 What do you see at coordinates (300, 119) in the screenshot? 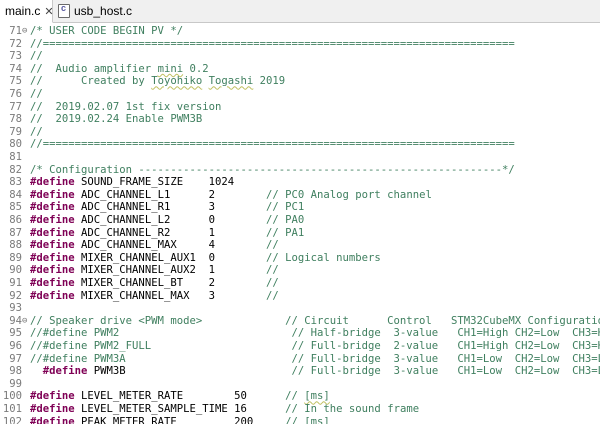
I see `code-line: 78 // 2019.02.24 Enable PWM3B` at bounding box center [300, 119].